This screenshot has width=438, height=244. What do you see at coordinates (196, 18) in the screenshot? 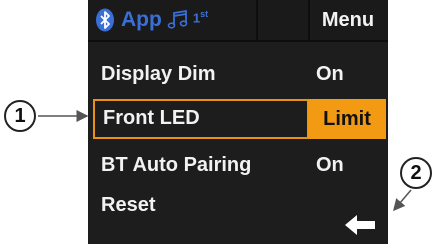
I see `position-number: 1` at bounding box center [196, 18].